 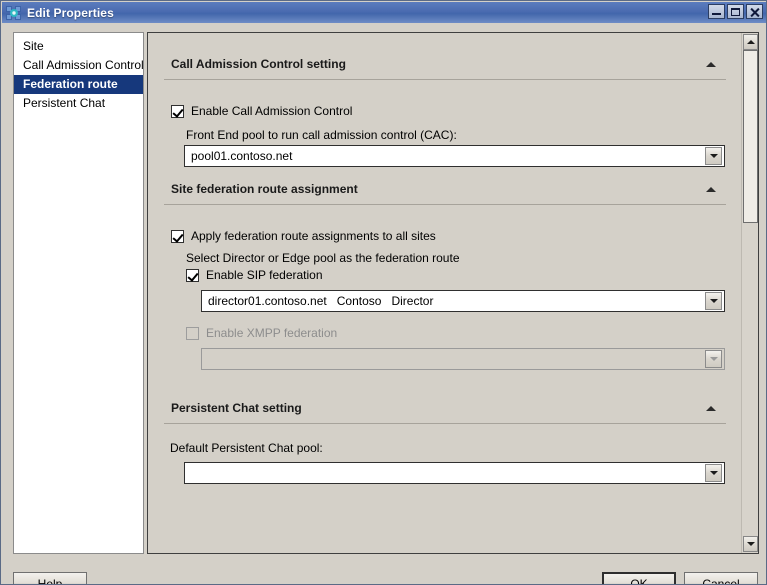 I want to click on enable-xmpp-federation-checkbox-row: Enable XMPP federation, so click(x=261, y=333).